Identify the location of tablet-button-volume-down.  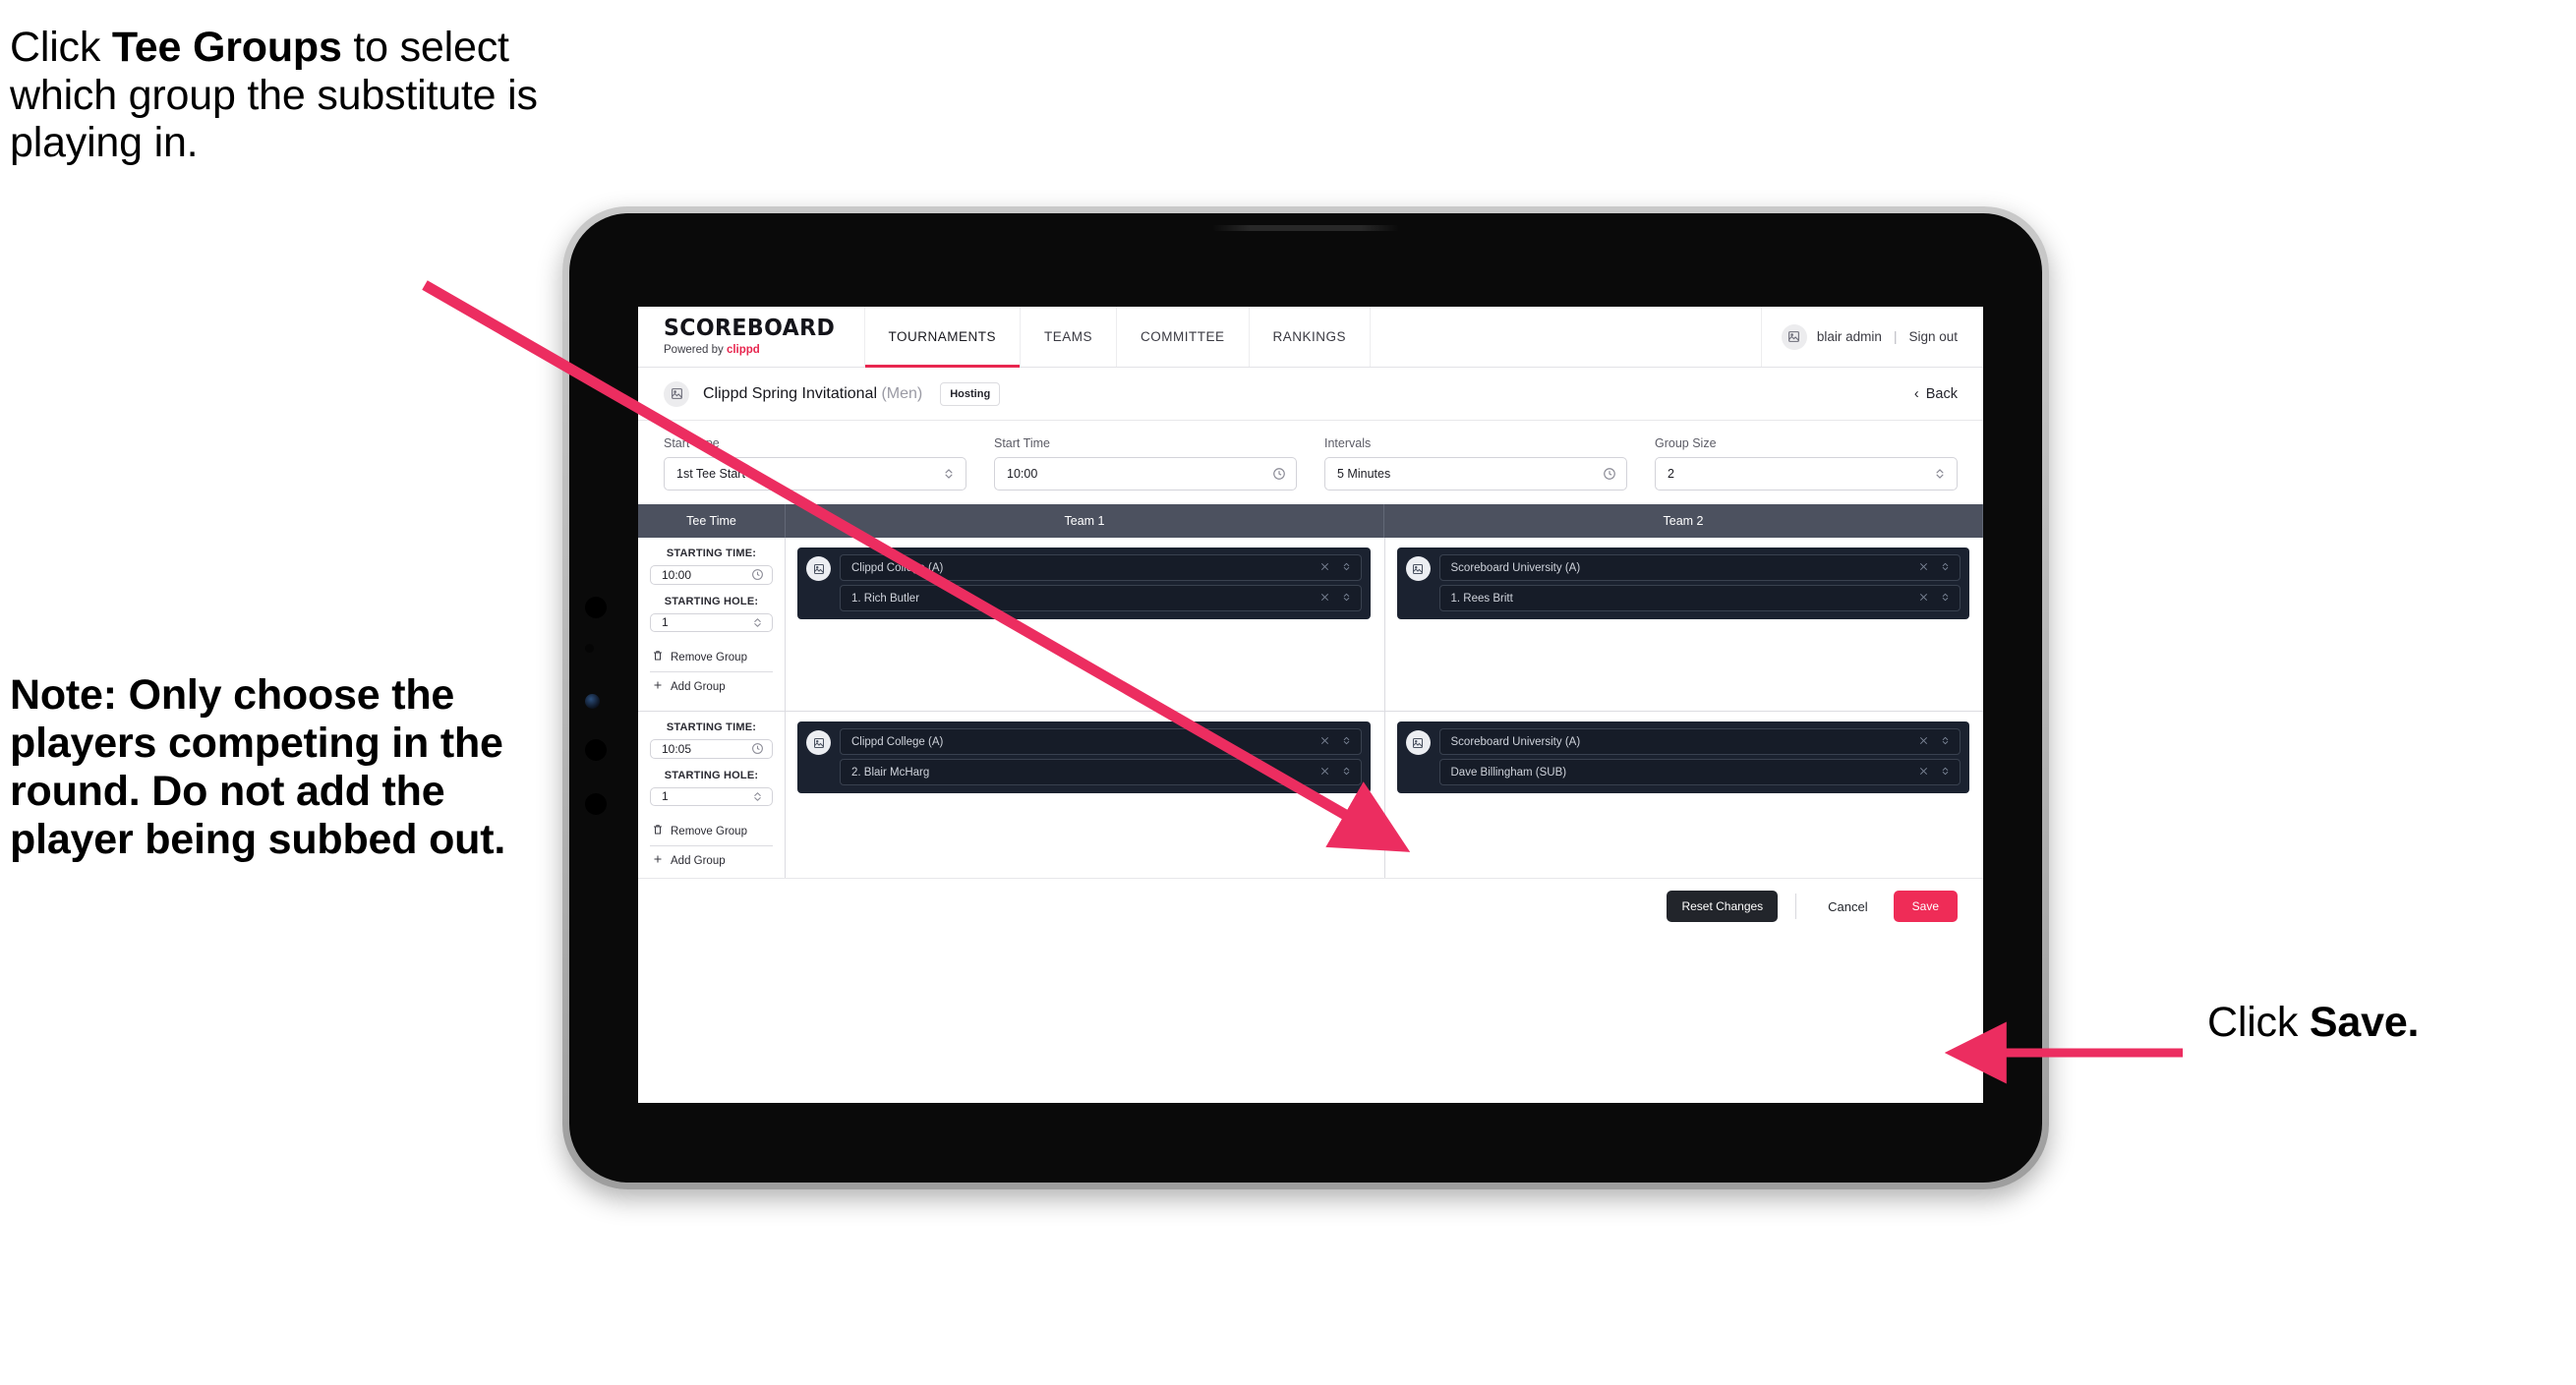
(596, 750).